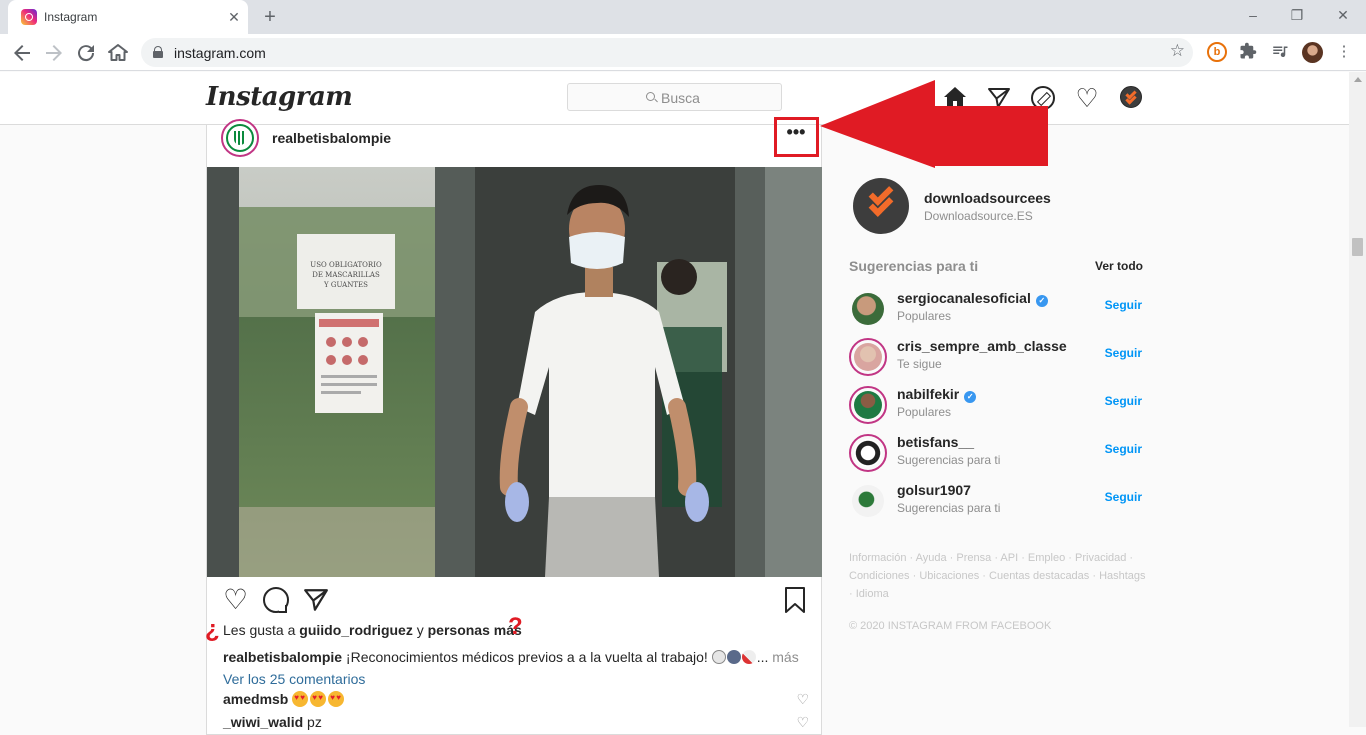  What do you see at coordinates (1177, 51) in the screenshot?
I see `bookmark-star-icon: ☆` at bounding box center [1177, 51].